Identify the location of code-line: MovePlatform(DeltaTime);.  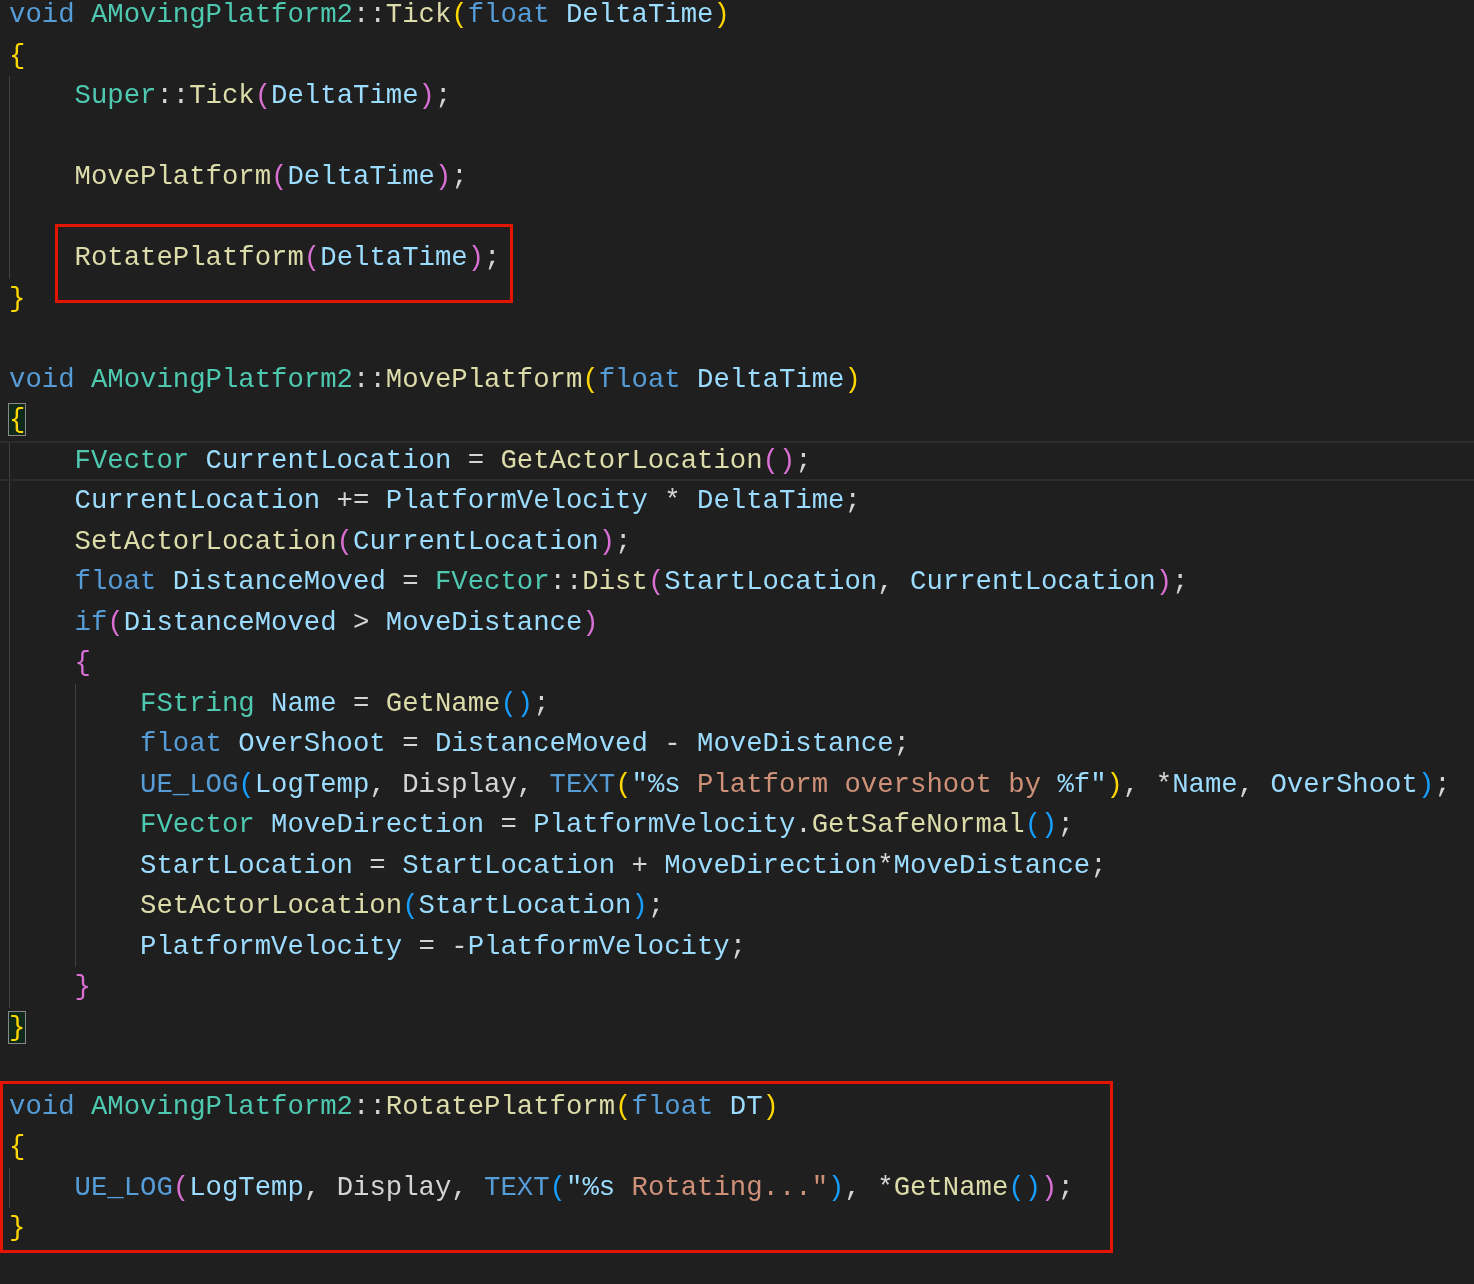
(271, 176).